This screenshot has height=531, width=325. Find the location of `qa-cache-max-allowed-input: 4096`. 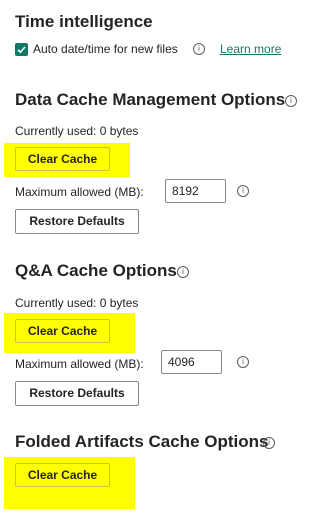

qa-cache-max-allowed-input: 4096 is located at coordinates (191, 362).